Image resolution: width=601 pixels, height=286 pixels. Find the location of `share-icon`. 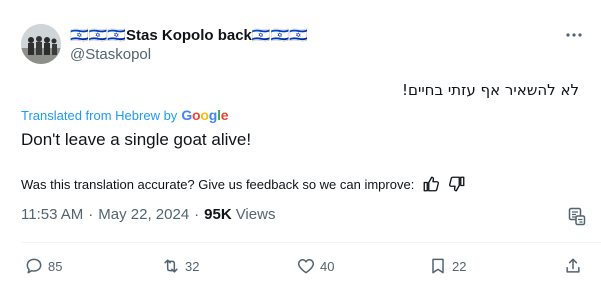

share-icon is located at coordinates (573, 265).